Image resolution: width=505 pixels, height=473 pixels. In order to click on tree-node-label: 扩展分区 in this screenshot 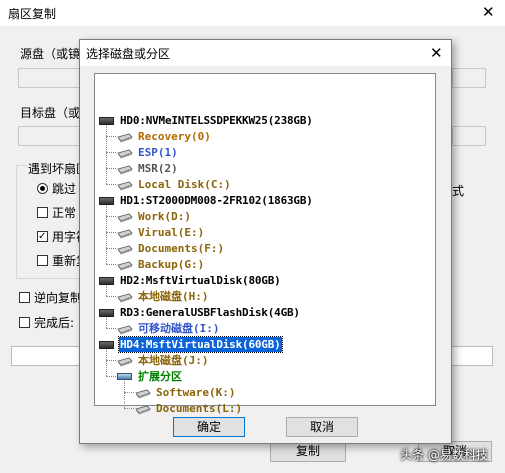, I will do `click(160, 376)`.